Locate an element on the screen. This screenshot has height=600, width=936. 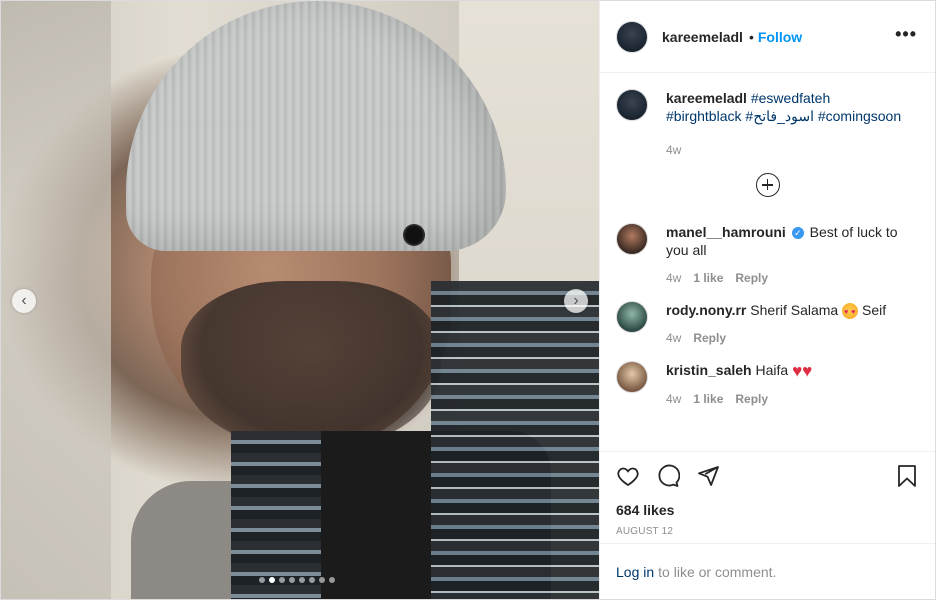
comment-text: Haifa is located at coordinates (772, 370).